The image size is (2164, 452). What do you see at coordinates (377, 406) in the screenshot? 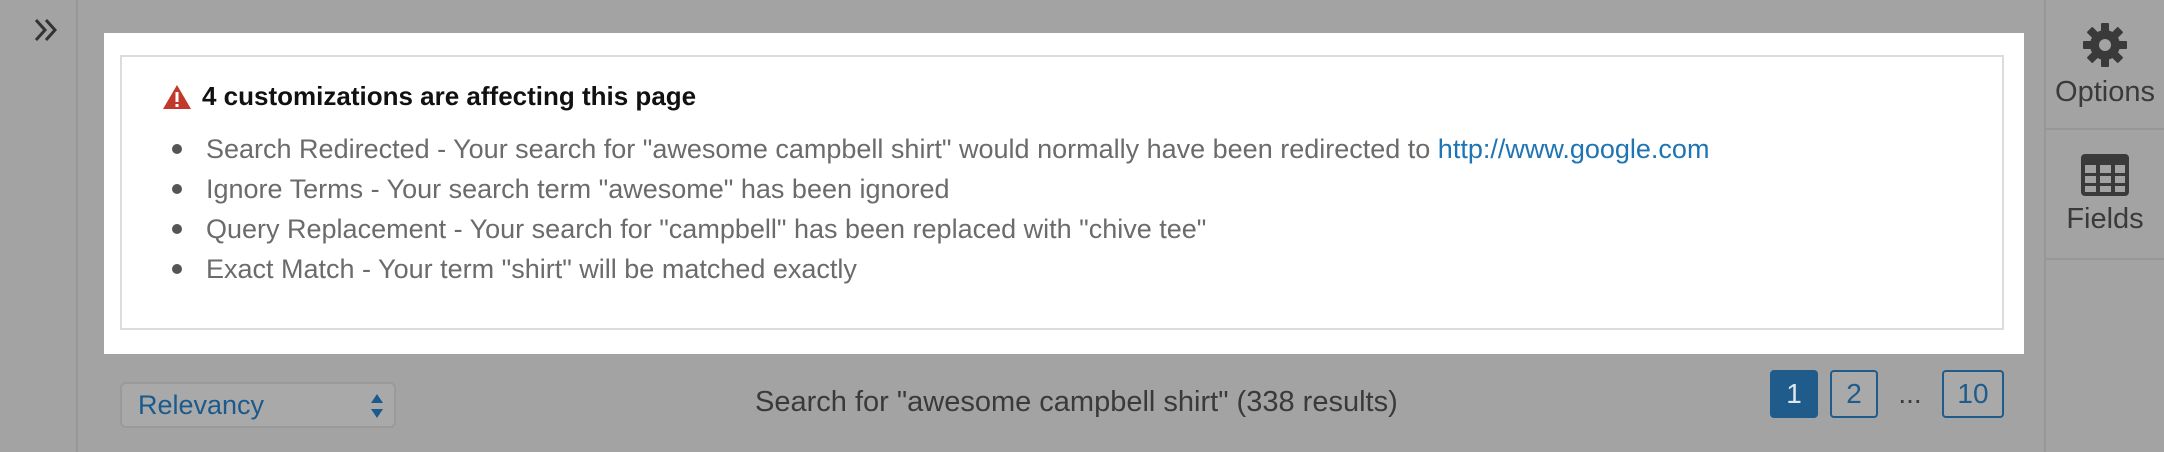
I see `select-arrows-icon` at bounding box center [377, 406].